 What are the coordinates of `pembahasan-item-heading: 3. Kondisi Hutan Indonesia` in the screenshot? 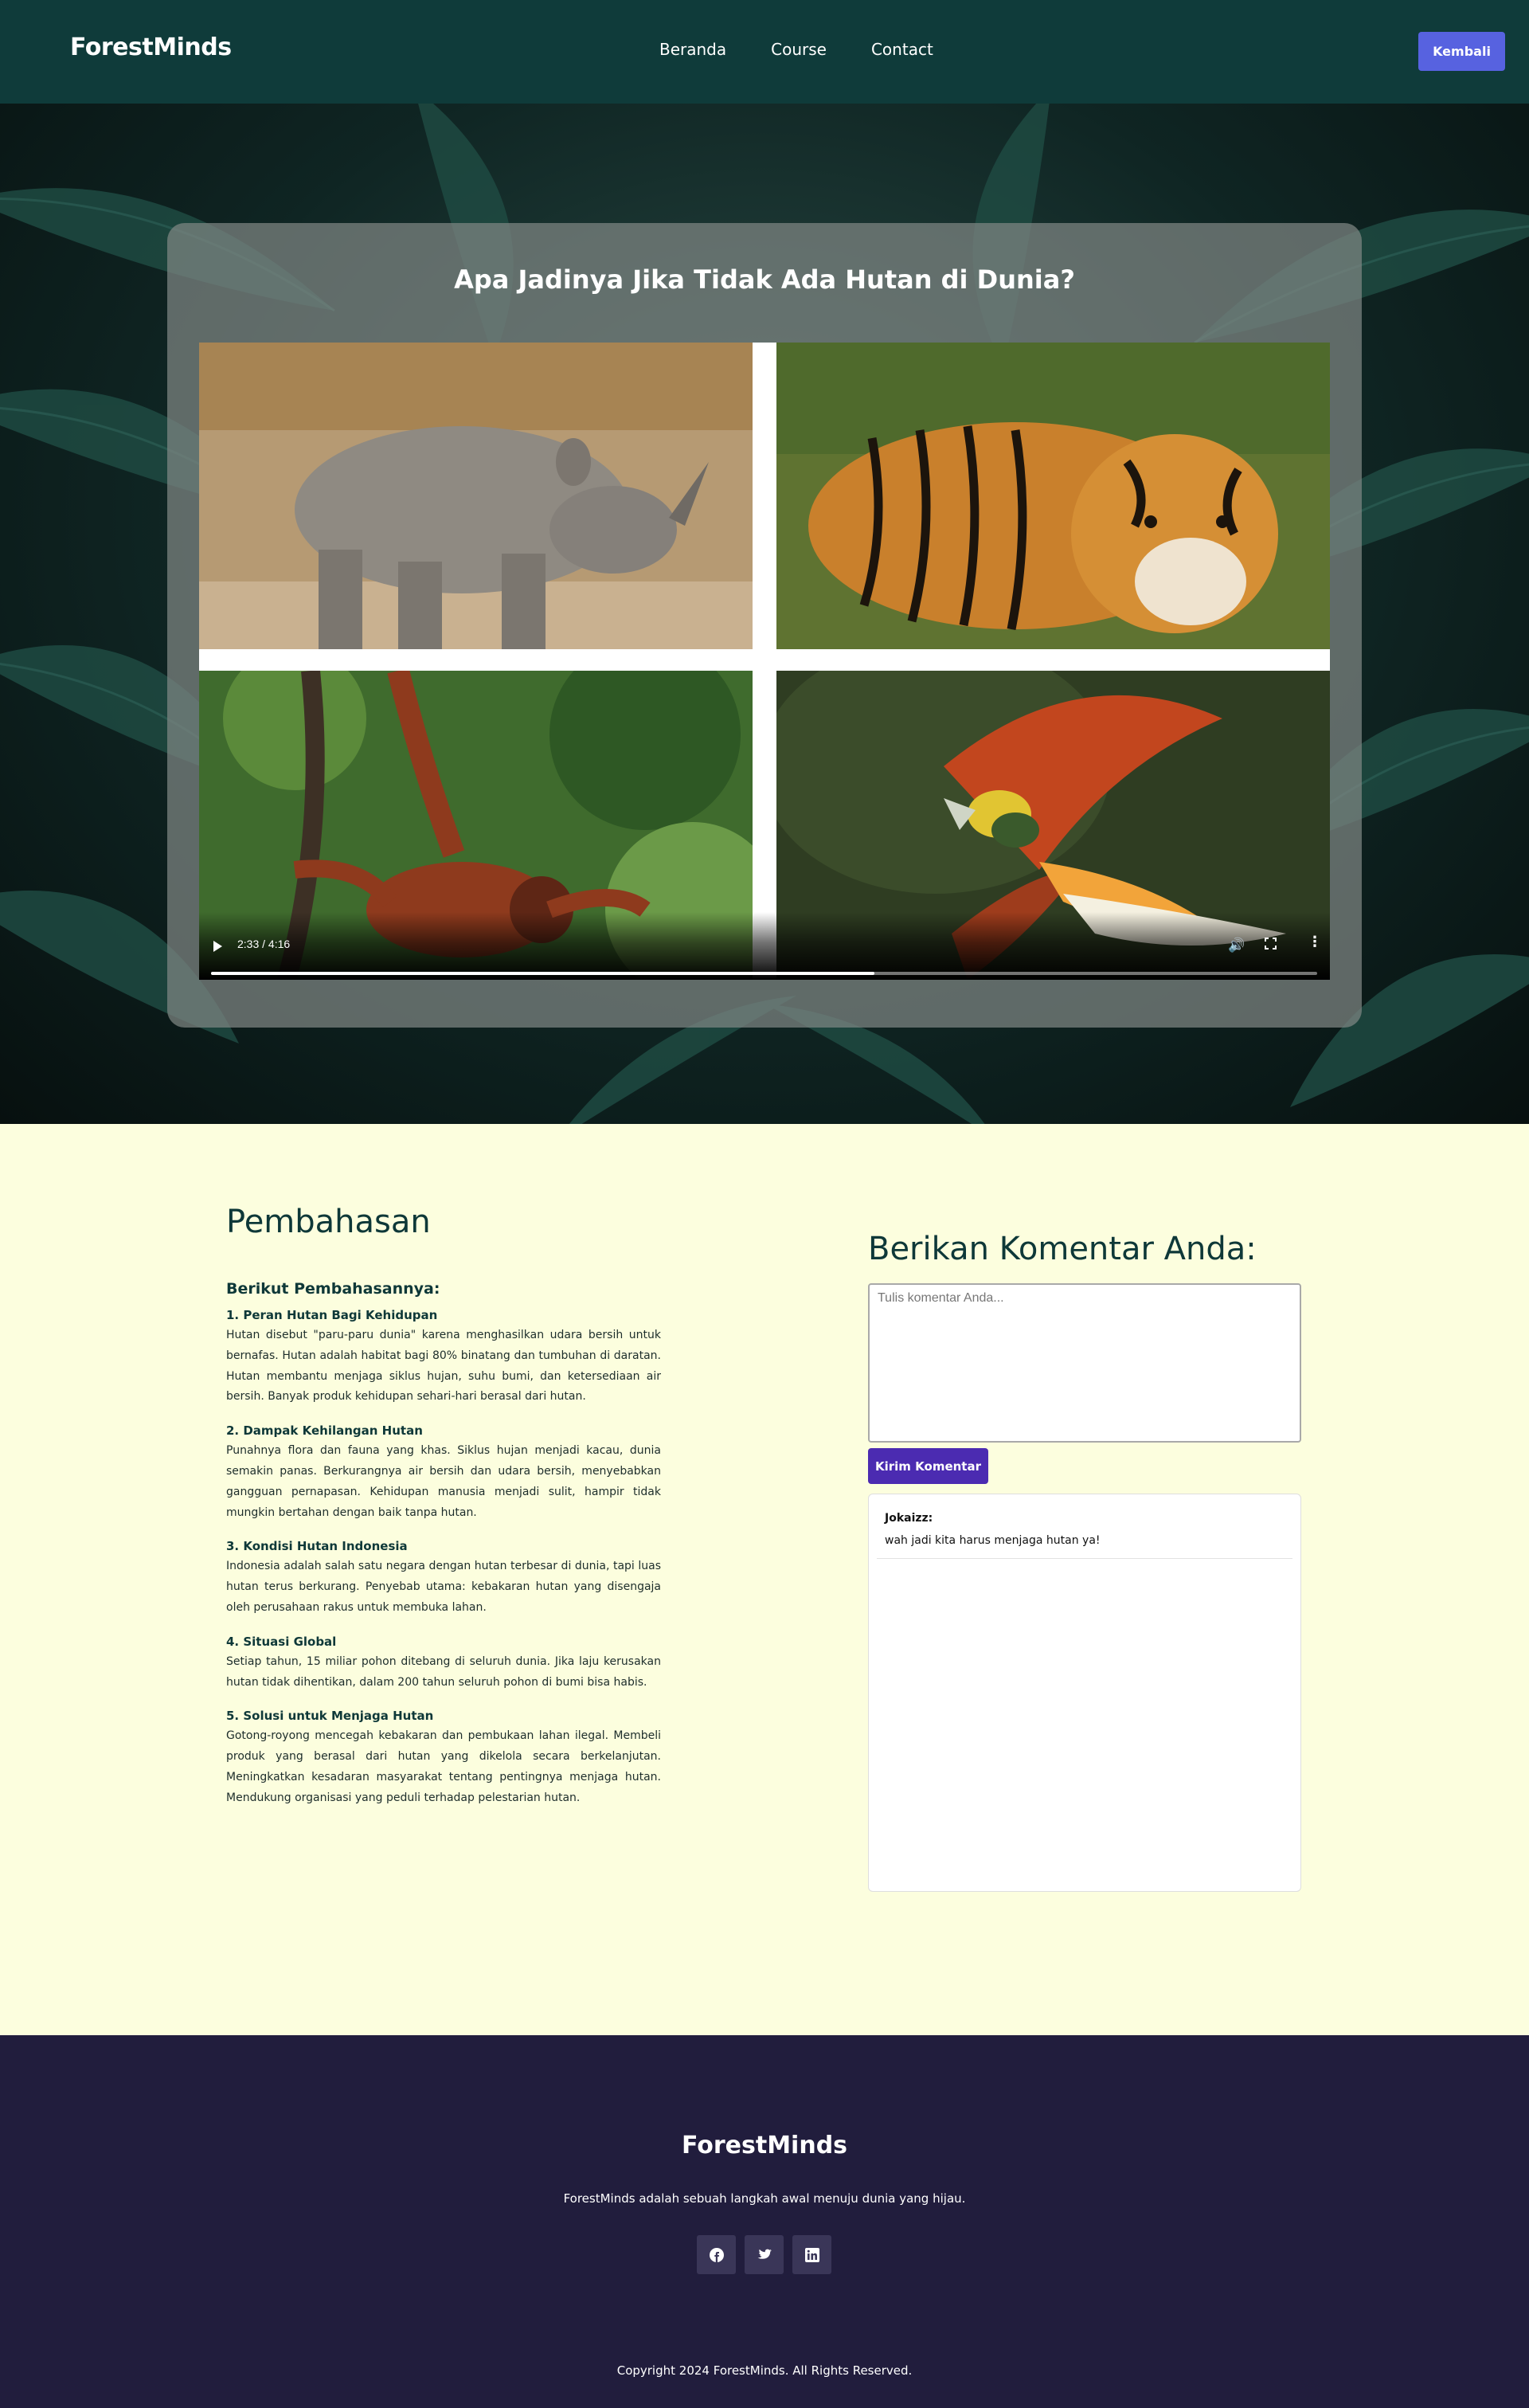 It's located at (317, 1547).